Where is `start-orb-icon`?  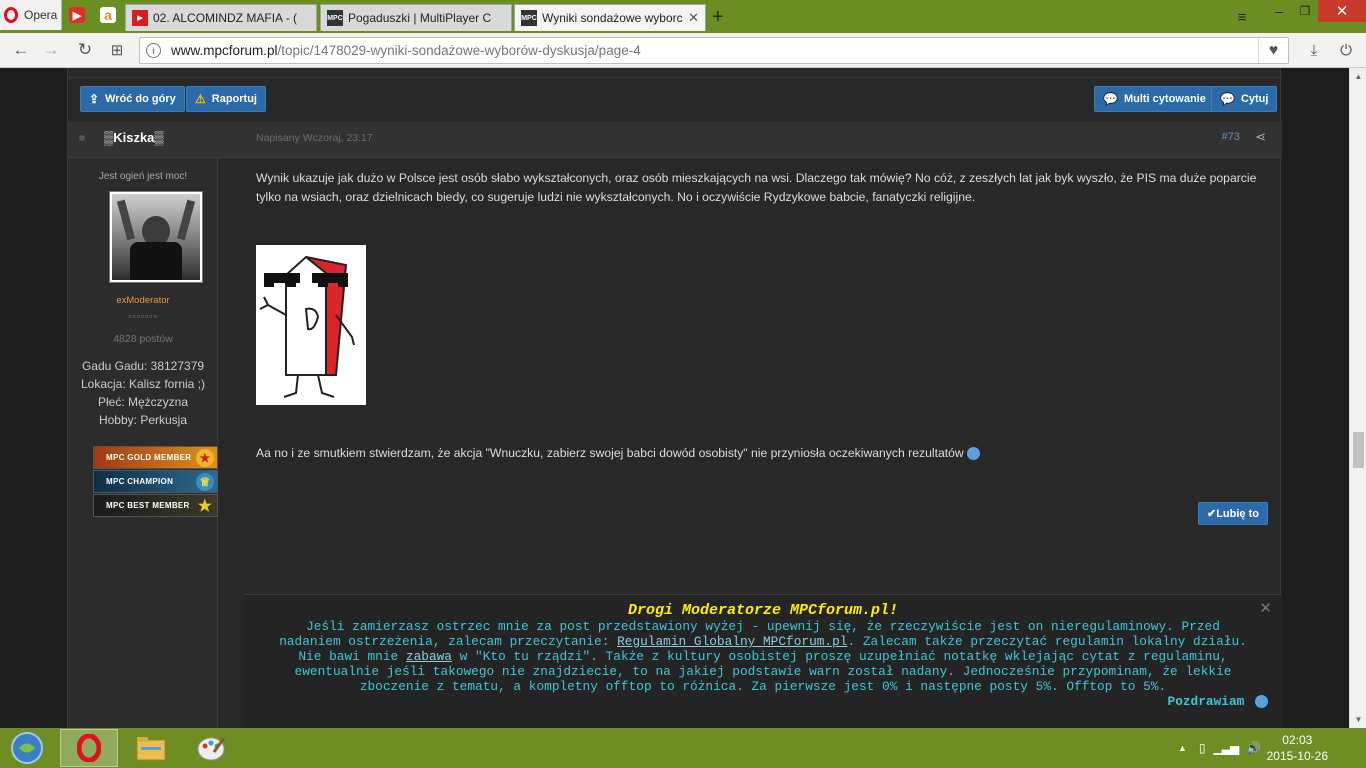 start-orb-icon is located at coordinates (27, 748).